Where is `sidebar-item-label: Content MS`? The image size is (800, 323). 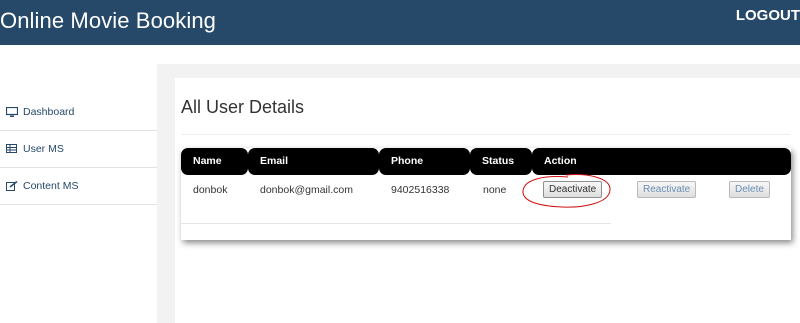 sidebar-item-label: Content MS is located at coordinates (51, 186).